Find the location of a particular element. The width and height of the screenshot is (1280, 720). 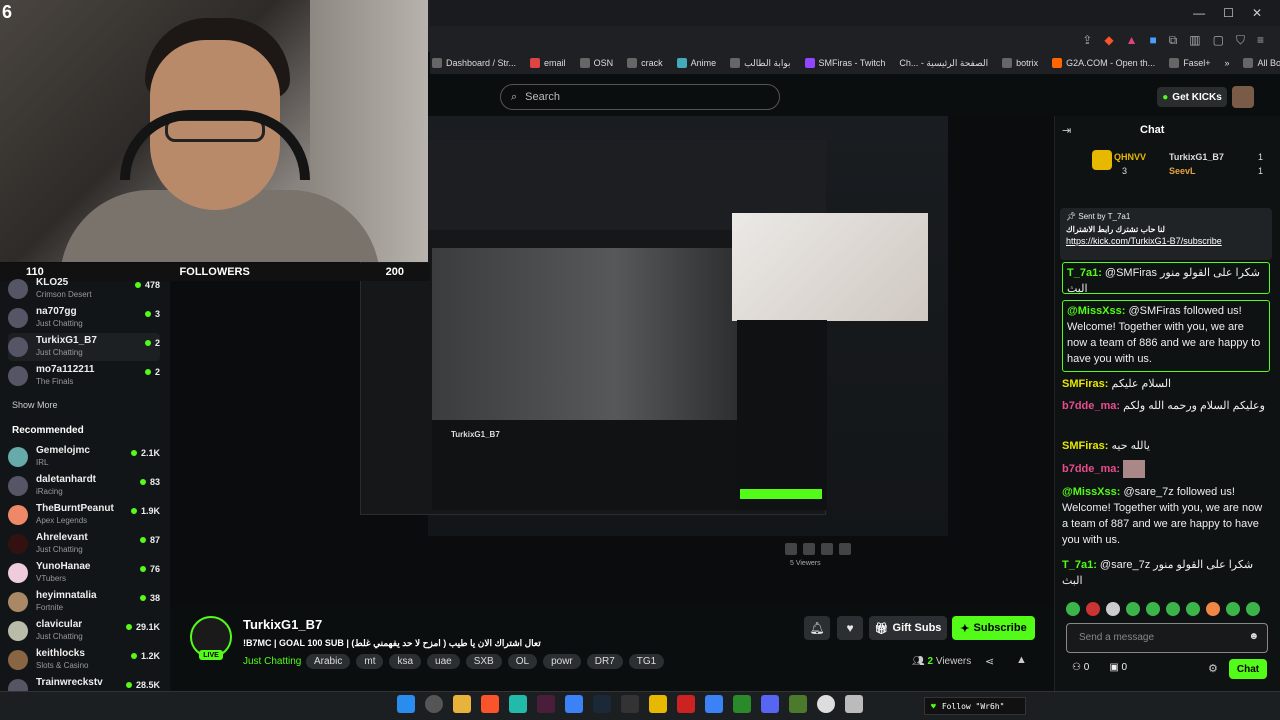

chevron-right-icon: » is located at coordinates (1226, 63).